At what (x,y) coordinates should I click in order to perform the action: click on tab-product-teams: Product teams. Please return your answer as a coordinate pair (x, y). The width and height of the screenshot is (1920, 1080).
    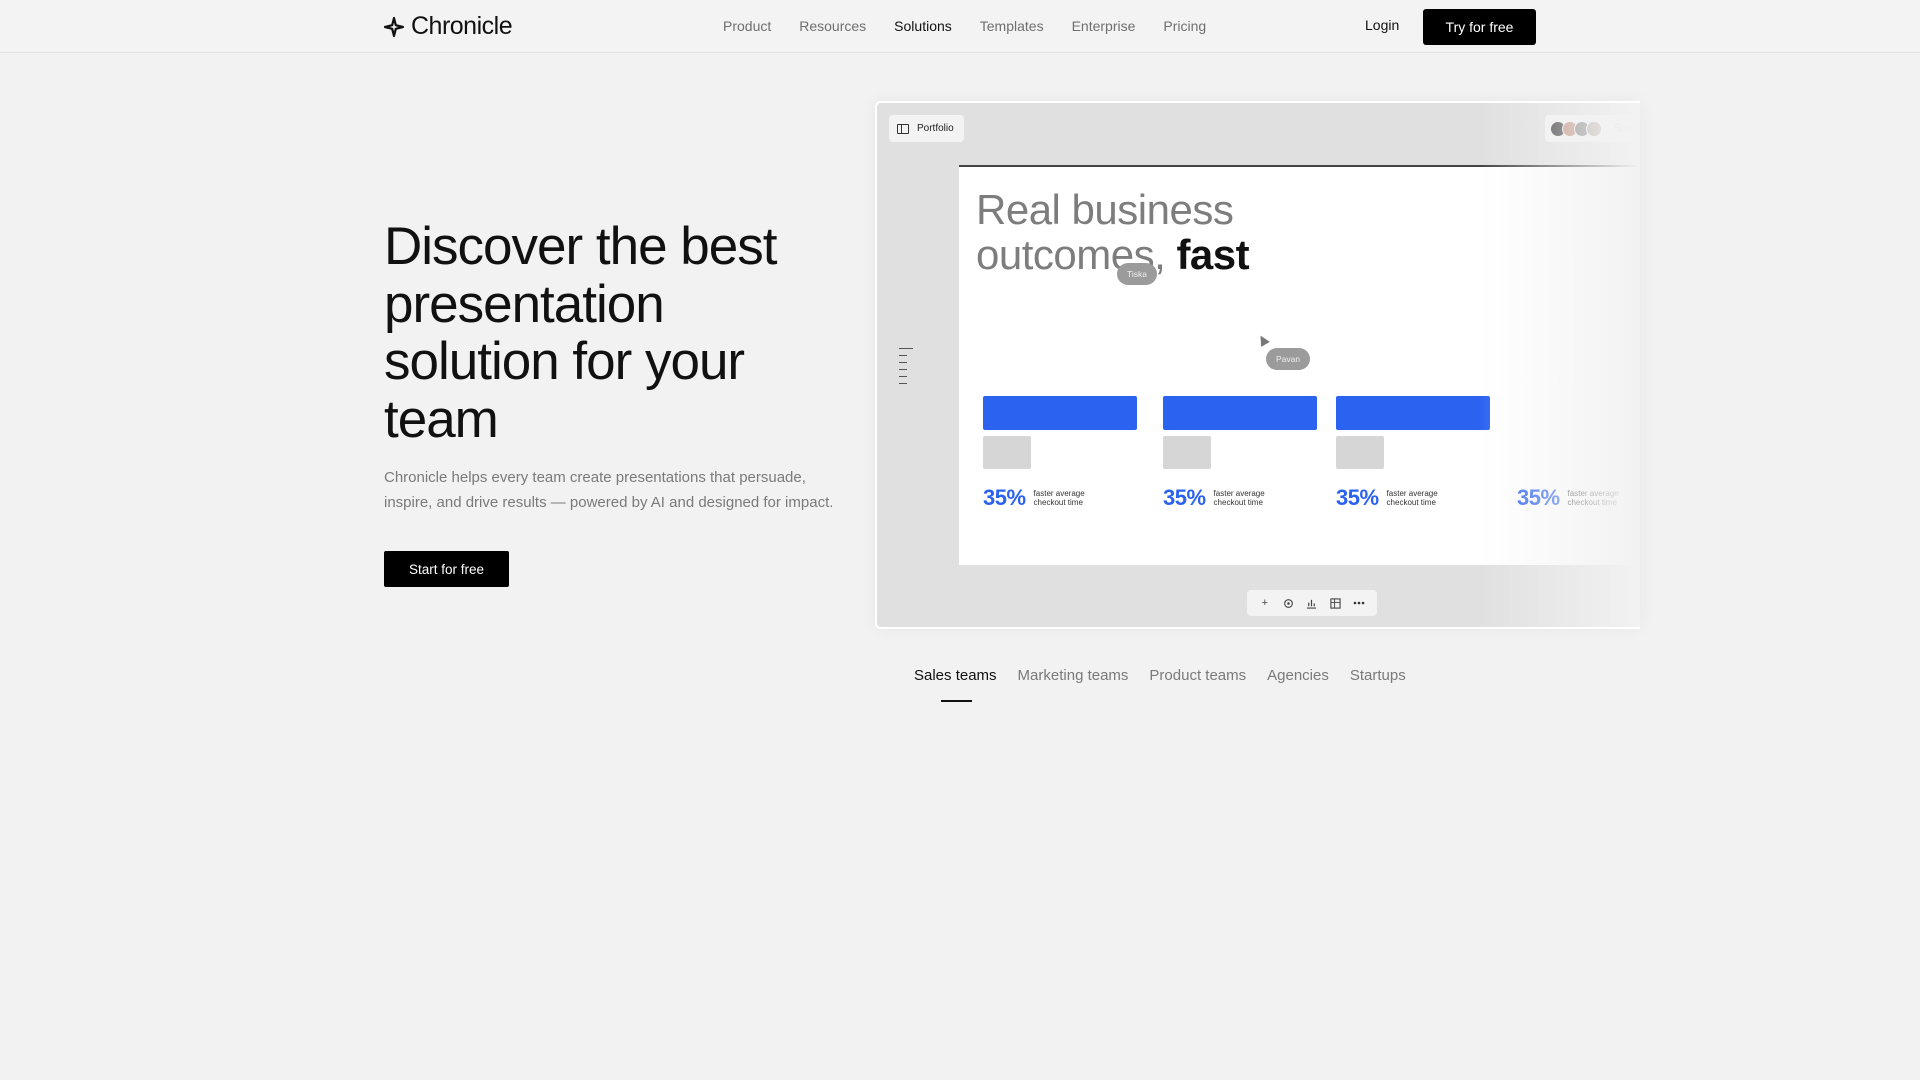
    Looking at the image, I should click on (1197, 675).